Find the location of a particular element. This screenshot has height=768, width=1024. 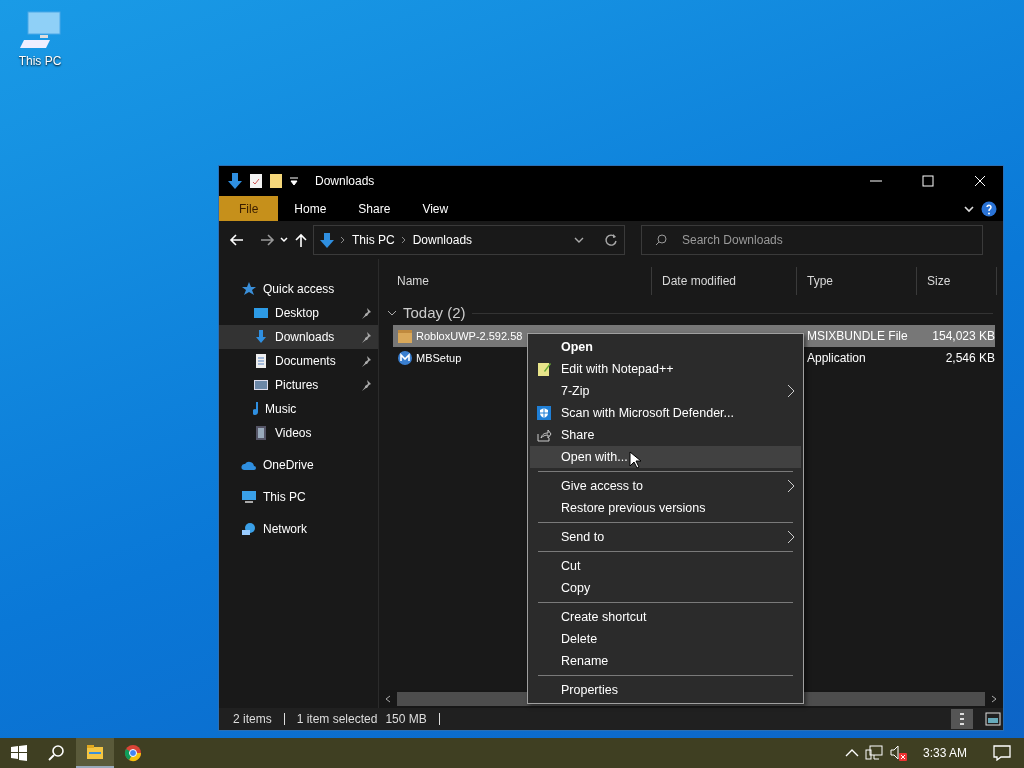

file-name: RobloxUWP-2.592.58 is located at coordinates (469, 336).